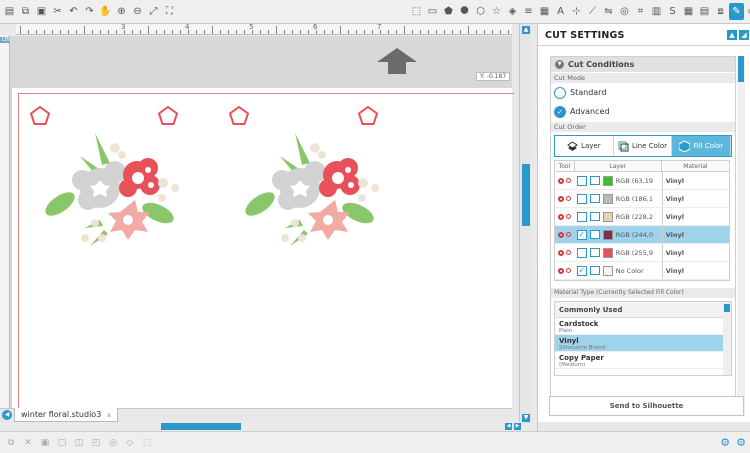 This screenshot has width=750, height=453. Describe the element at coordinates (153, 11) in the screenshot. I see `zoom-fit-icon: ⤢` at that location.